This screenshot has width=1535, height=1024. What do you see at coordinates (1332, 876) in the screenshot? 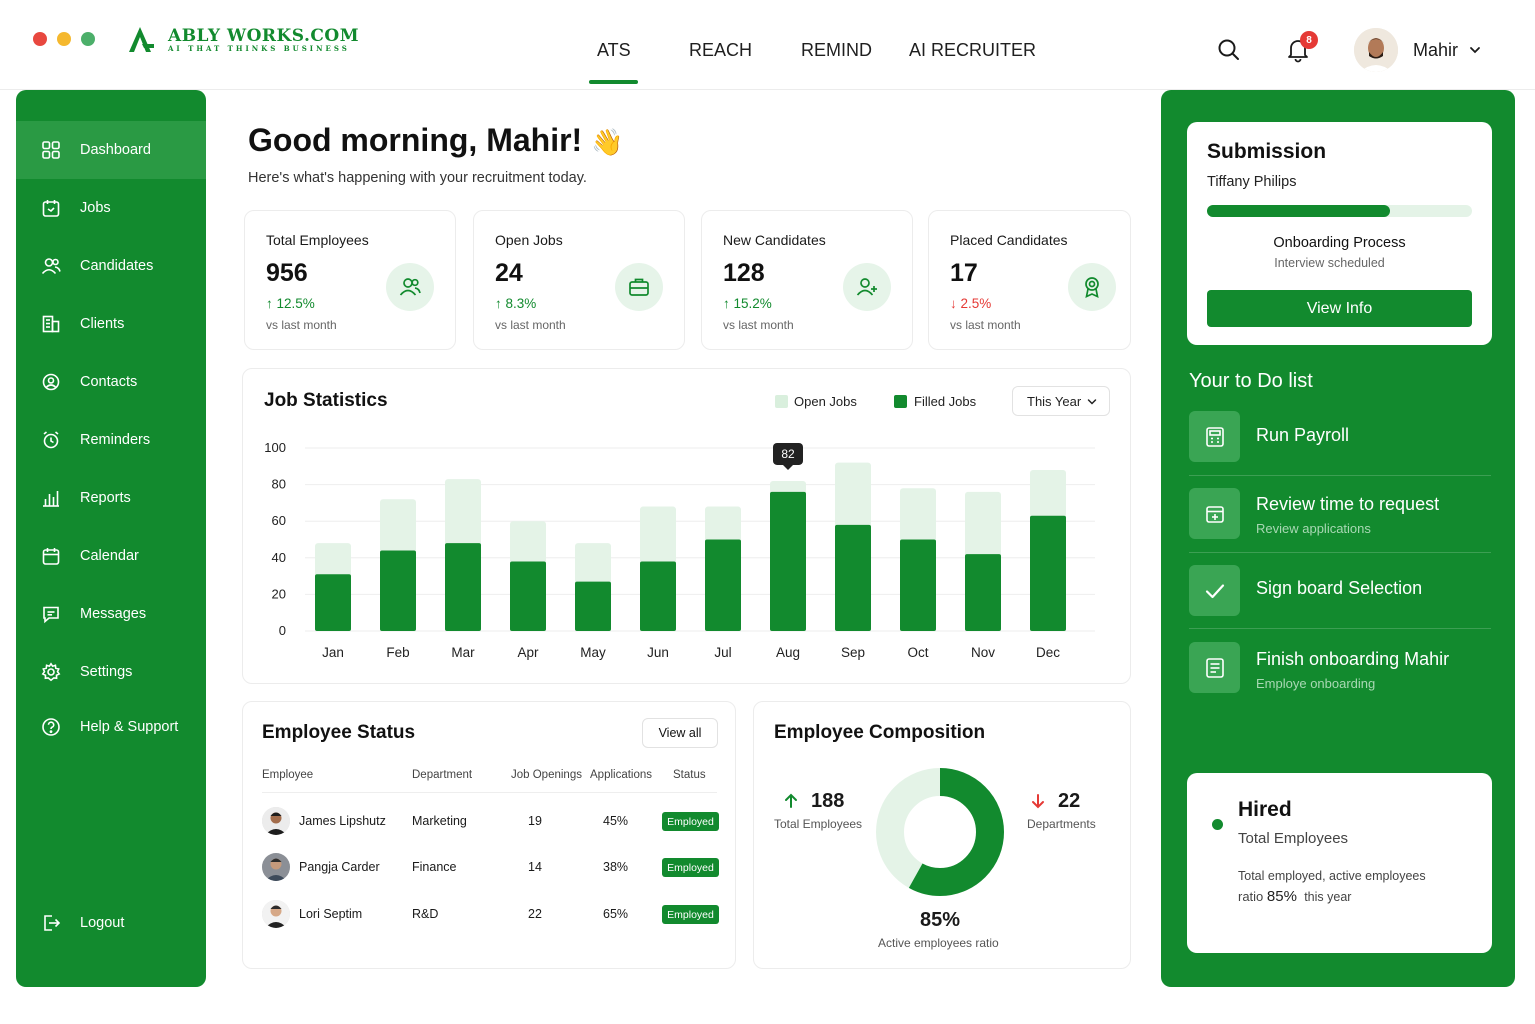
I see `hired-description: Total employed, active employees` at bounding box center [1332, 876].